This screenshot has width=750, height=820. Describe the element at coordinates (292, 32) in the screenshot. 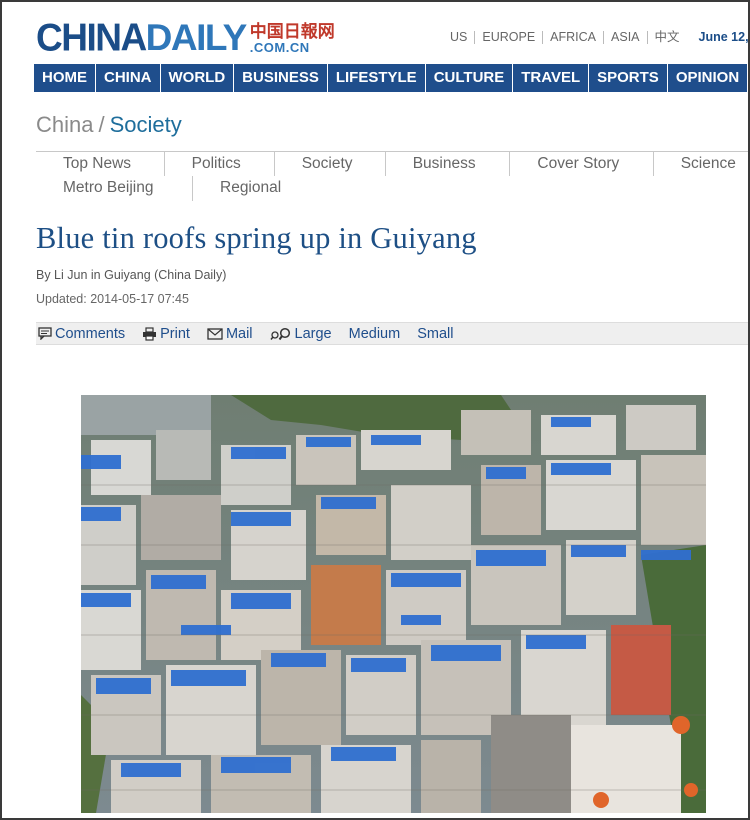

I see `logo-chinese-text: 中国日報网` at that location.